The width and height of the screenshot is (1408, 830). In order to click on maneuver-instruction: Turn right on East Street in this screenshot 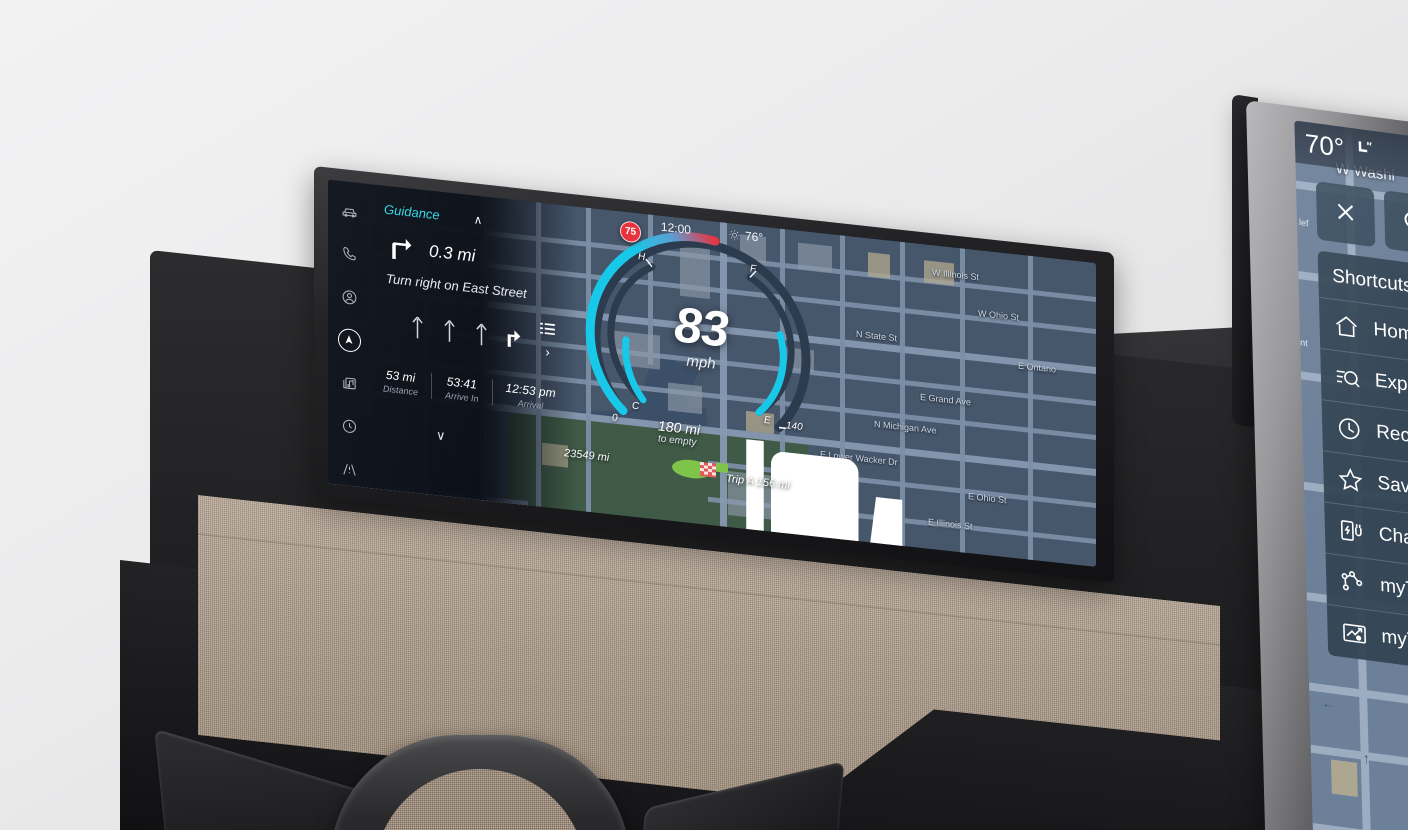, I will do `click(456, 286)`.